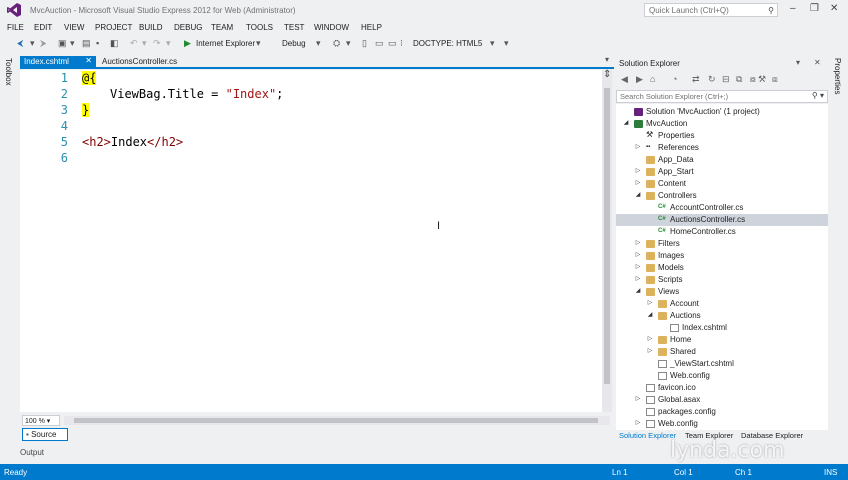 The height and width of the screenshot is (480, 848). What do you see at coordinates (722, 256) in the screenshot?
I see `tree-node: ▷ Images` at bounding box center [722, 256].